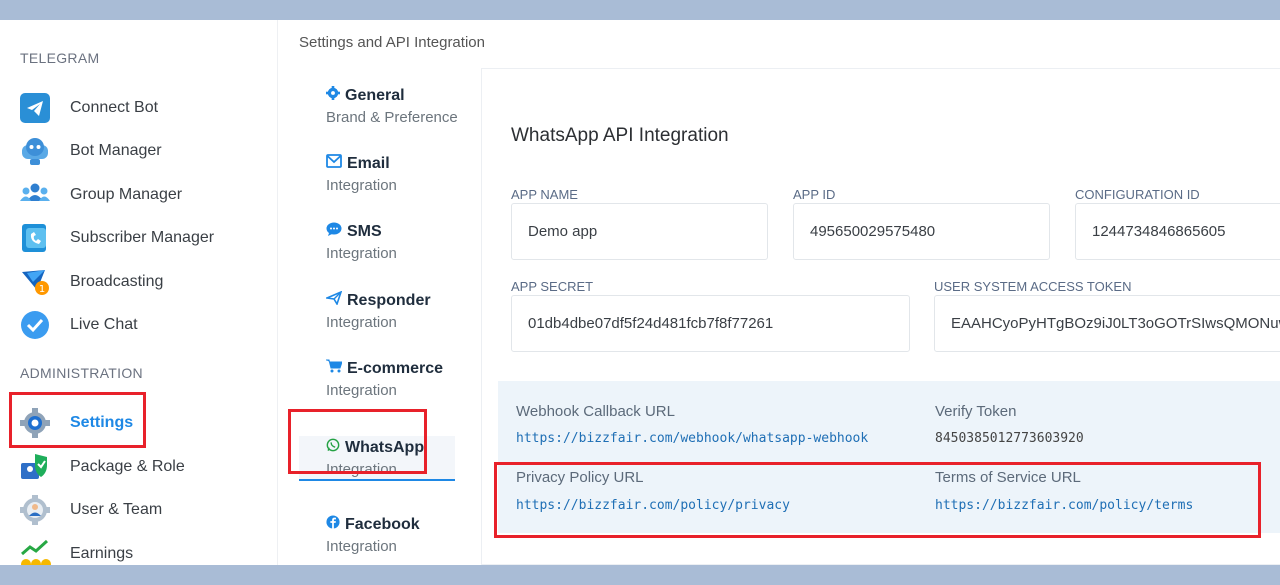 This screenshot has width=1280, height=585. Describe the element at coordinates (35, 282) in the screenshot. I see `broadcast-icon: 1` at that location.